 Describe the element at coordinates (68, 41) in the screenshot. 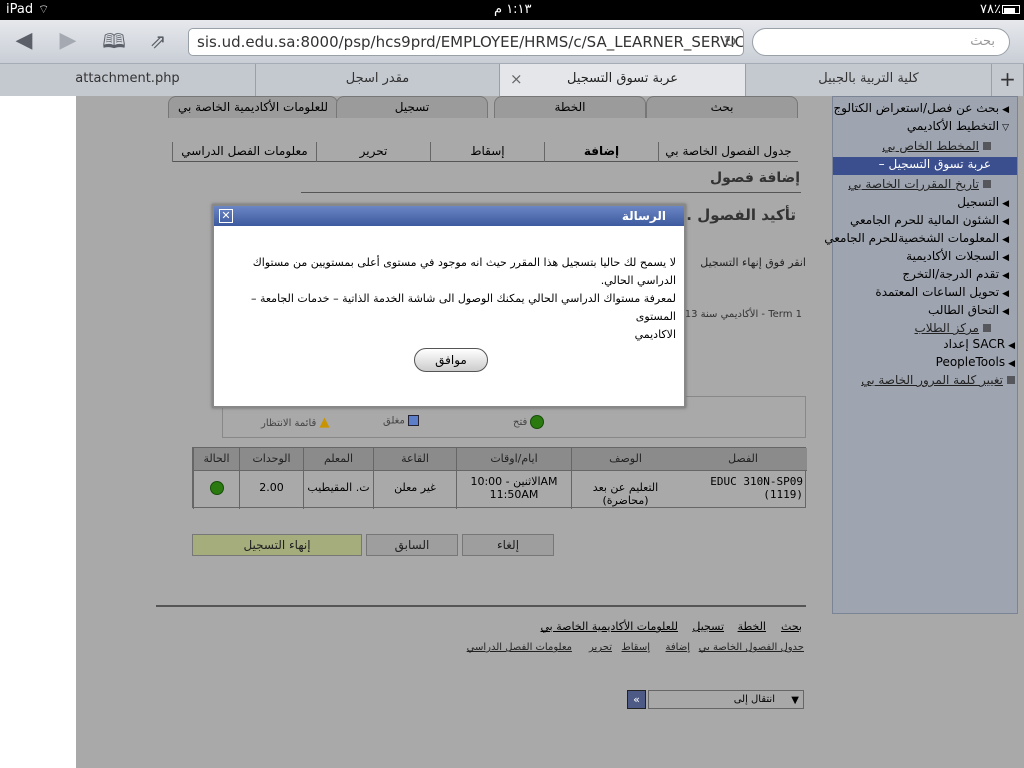

I see `forward-icon: ▶` at that location.